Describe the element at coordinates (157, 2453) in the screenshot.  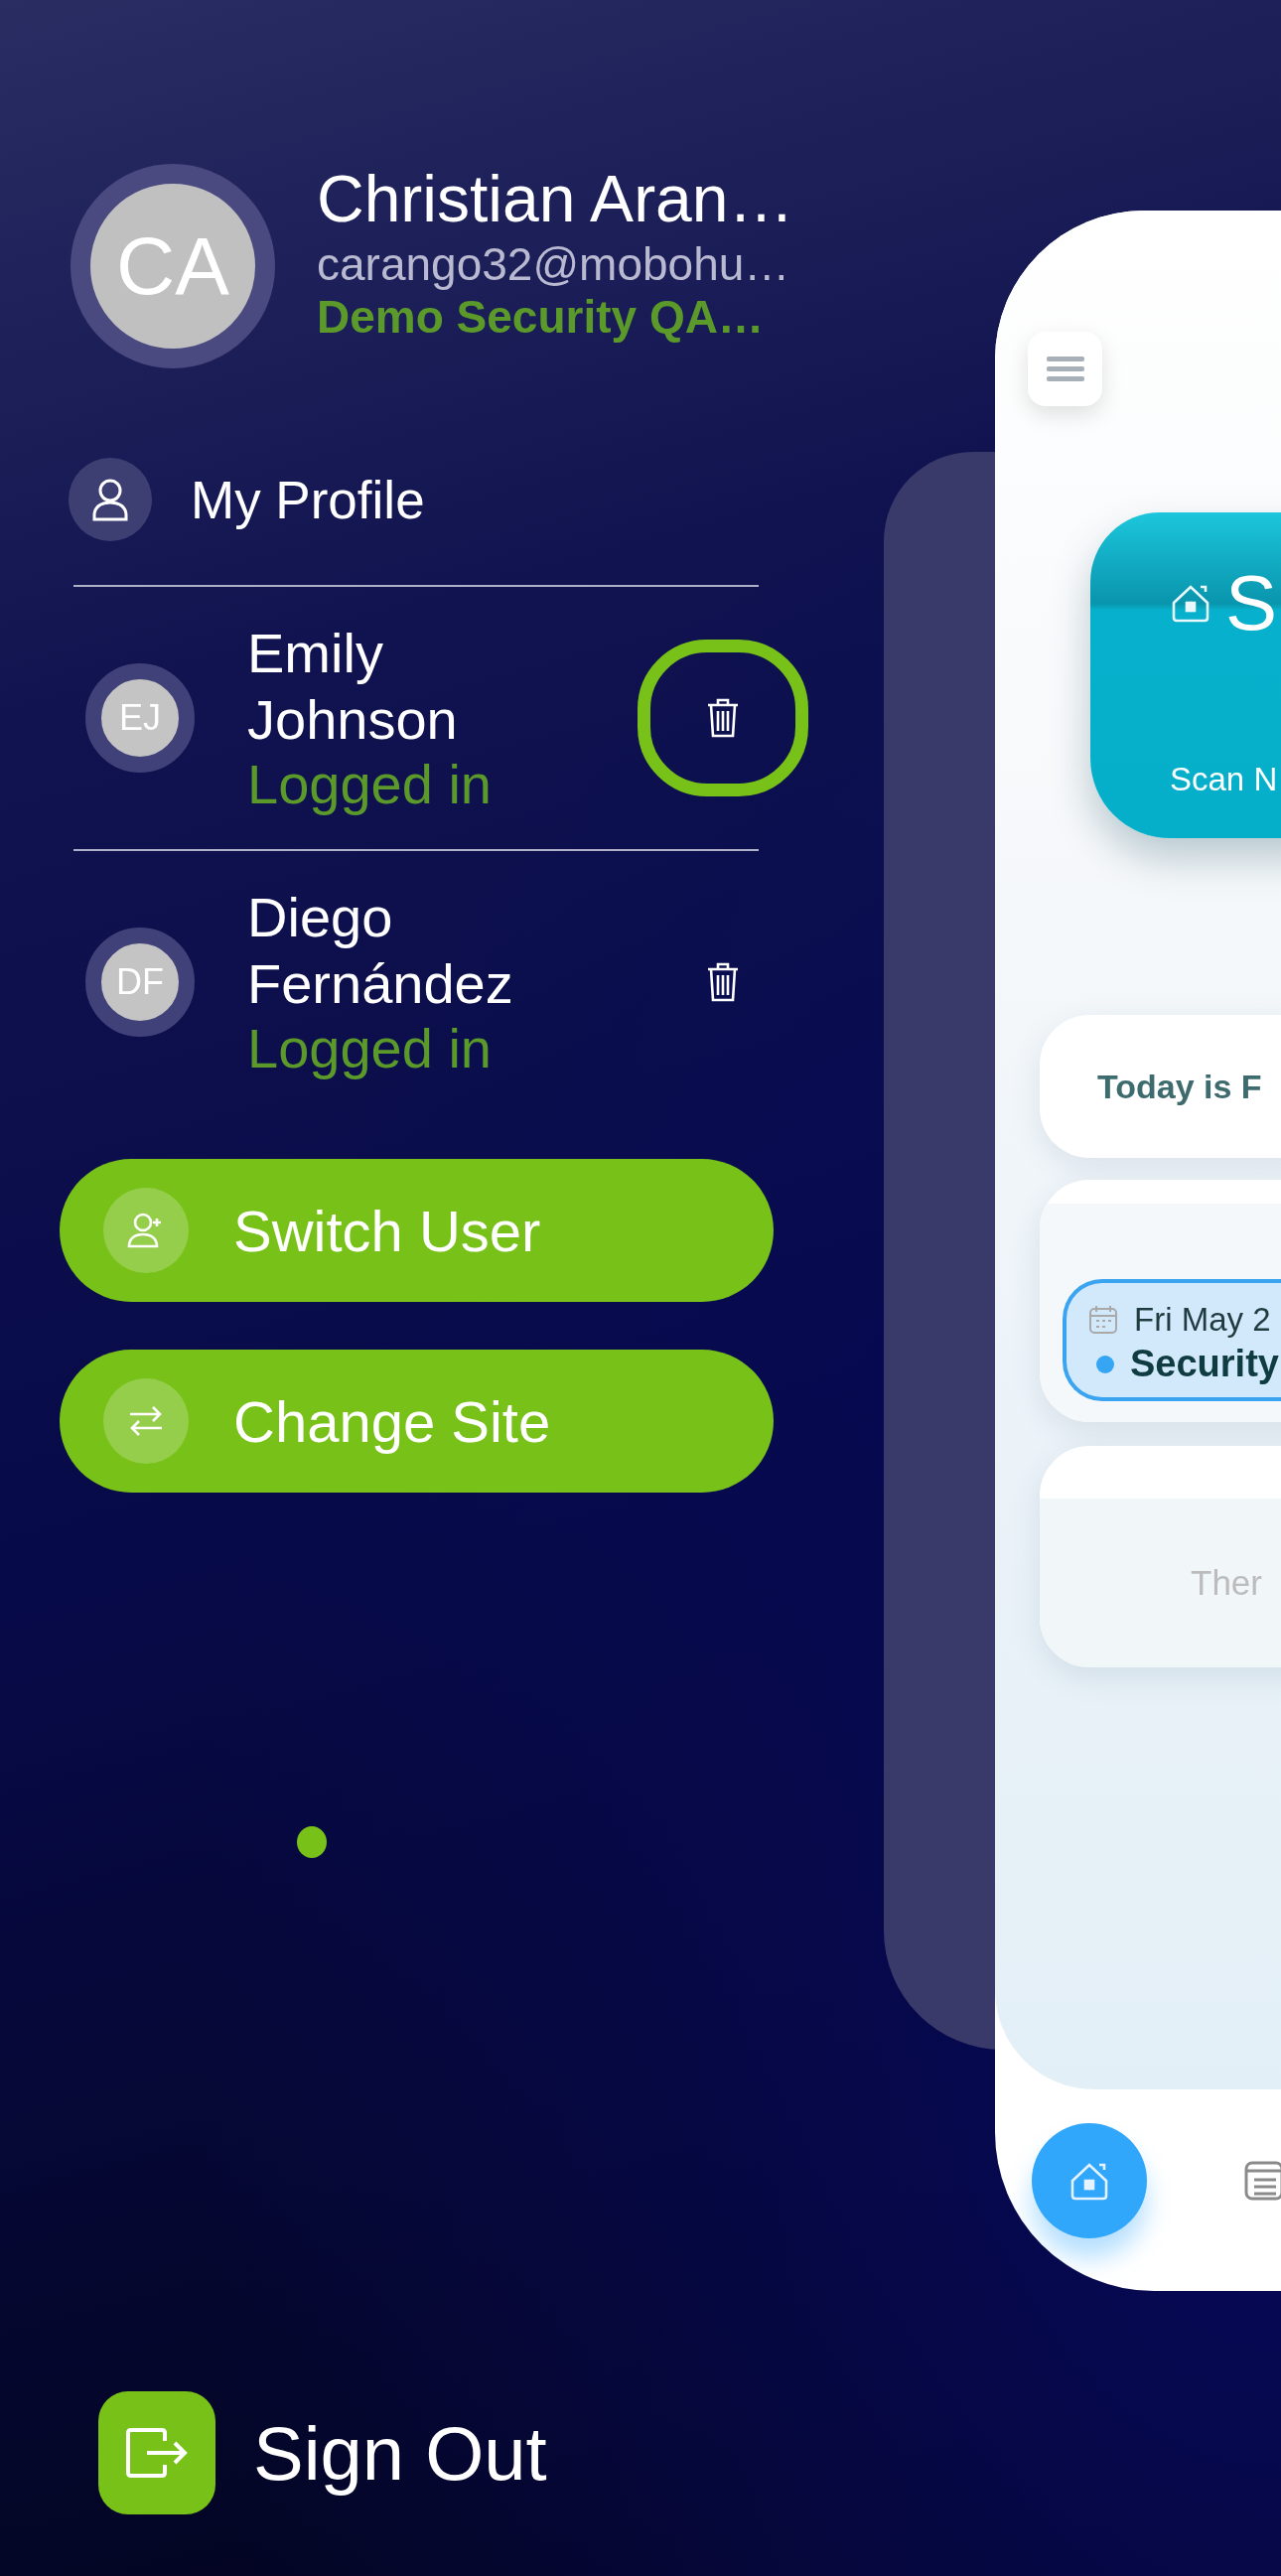
I see `exit-icon` at that location.